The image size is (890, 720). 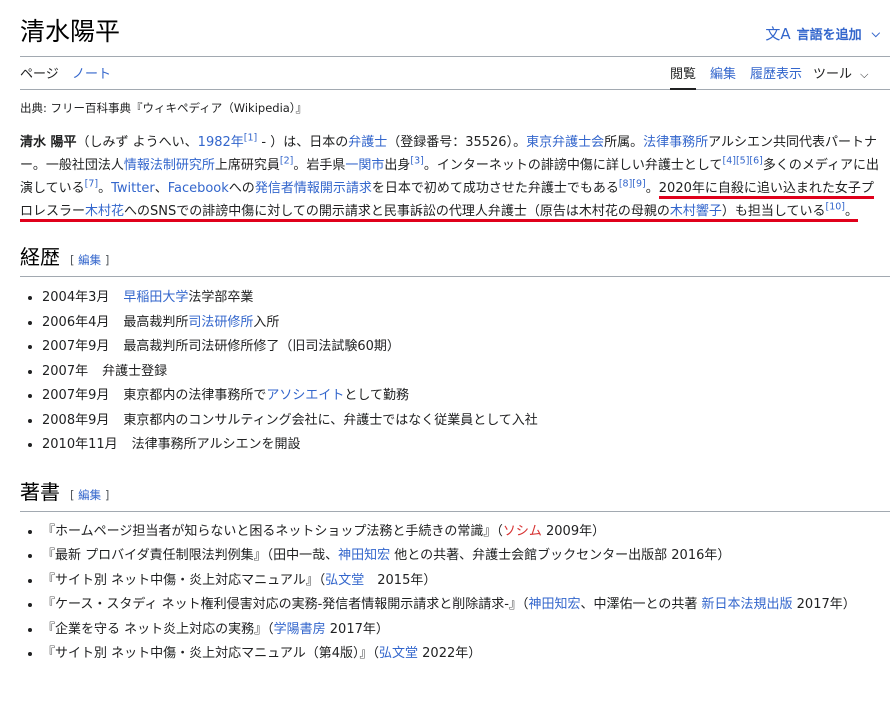 I want to click on lead-text: を日本で初めて成功させた弁護士でもある, so click(x=495, y=188).